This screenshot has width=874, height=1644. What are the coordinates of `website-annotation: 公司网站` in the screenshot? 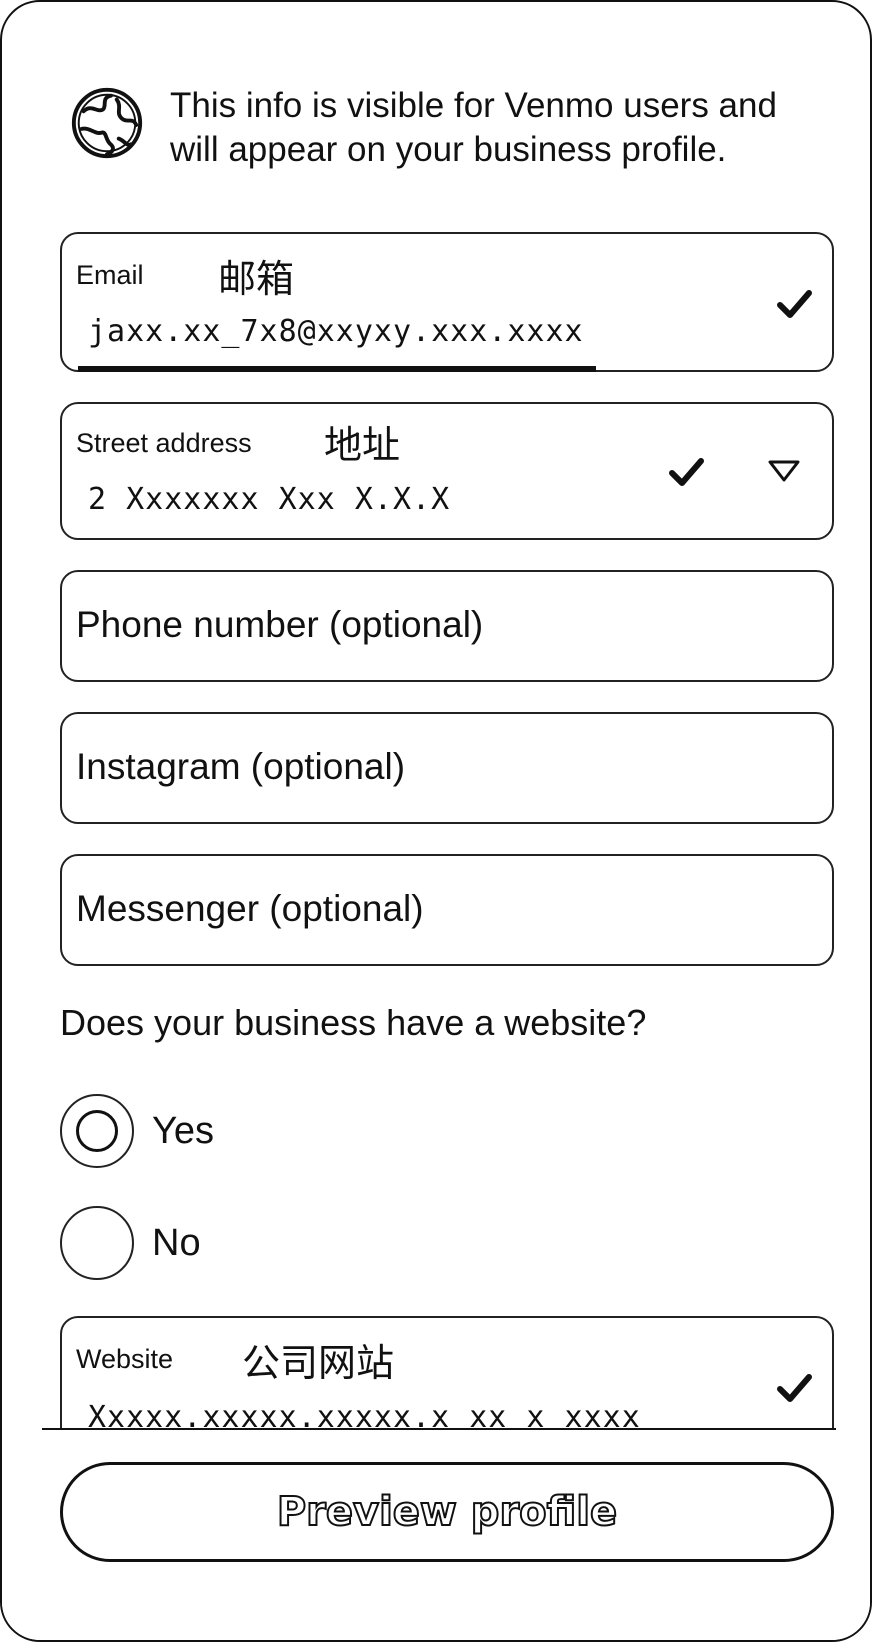 It's located at (318, 1363).